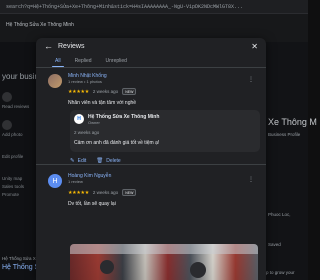 This screenshot has width=320, height=280. What do you see at coordinates (13, 186) in the screenshot?
I see `background-item: Sales tools` at bounding box center [13, 186].